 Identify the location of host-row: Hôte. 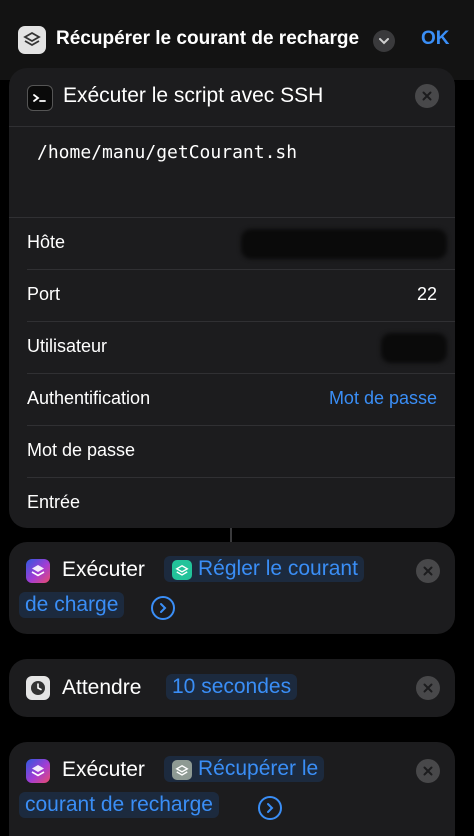
(232, 243).